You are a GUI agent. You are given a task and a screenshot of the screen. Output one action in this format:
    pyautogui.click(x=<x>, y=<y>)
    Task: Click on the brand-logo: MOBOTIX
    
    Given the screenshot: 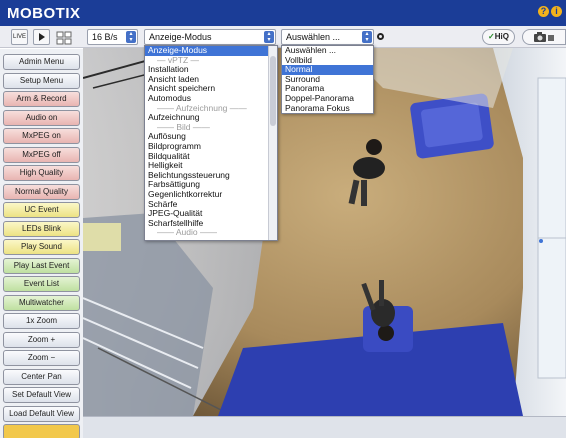 What is the action you would take?
    pyautogui.click(x=44, y=13)
    